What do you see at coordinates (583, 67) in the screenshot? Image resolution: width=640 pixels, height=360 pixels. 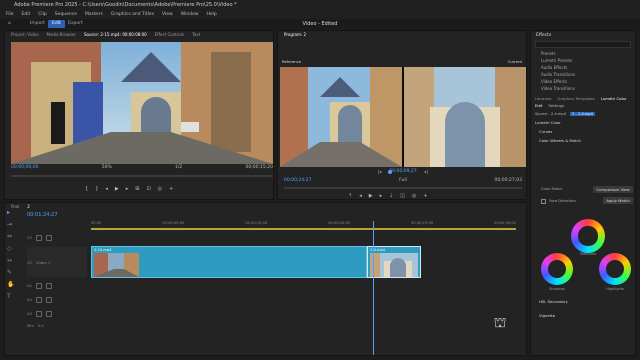 I see `effects-item-audio-effects: Audio Effects` at bounding box center [583, 67].